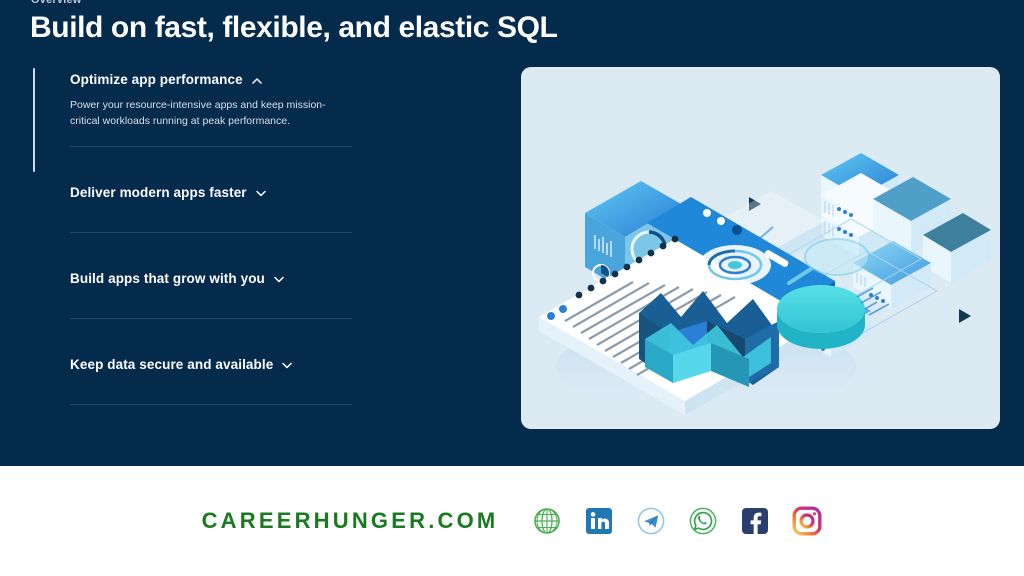 The image size is (1024, 576). I want to click on accordion-title: Keep data secure and available, so click(172, 364).